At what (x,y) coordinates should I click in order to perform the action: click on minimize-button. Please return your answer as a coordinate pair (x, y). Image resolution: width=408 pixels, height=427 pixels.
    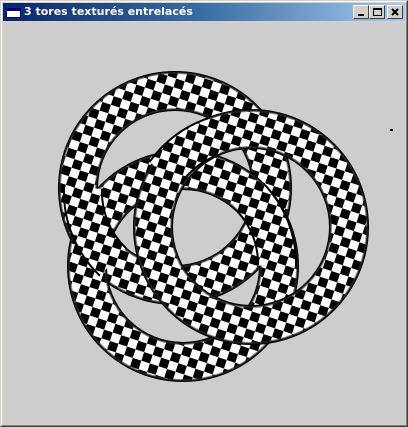
    Looking at the image, I should click on (361, 12).